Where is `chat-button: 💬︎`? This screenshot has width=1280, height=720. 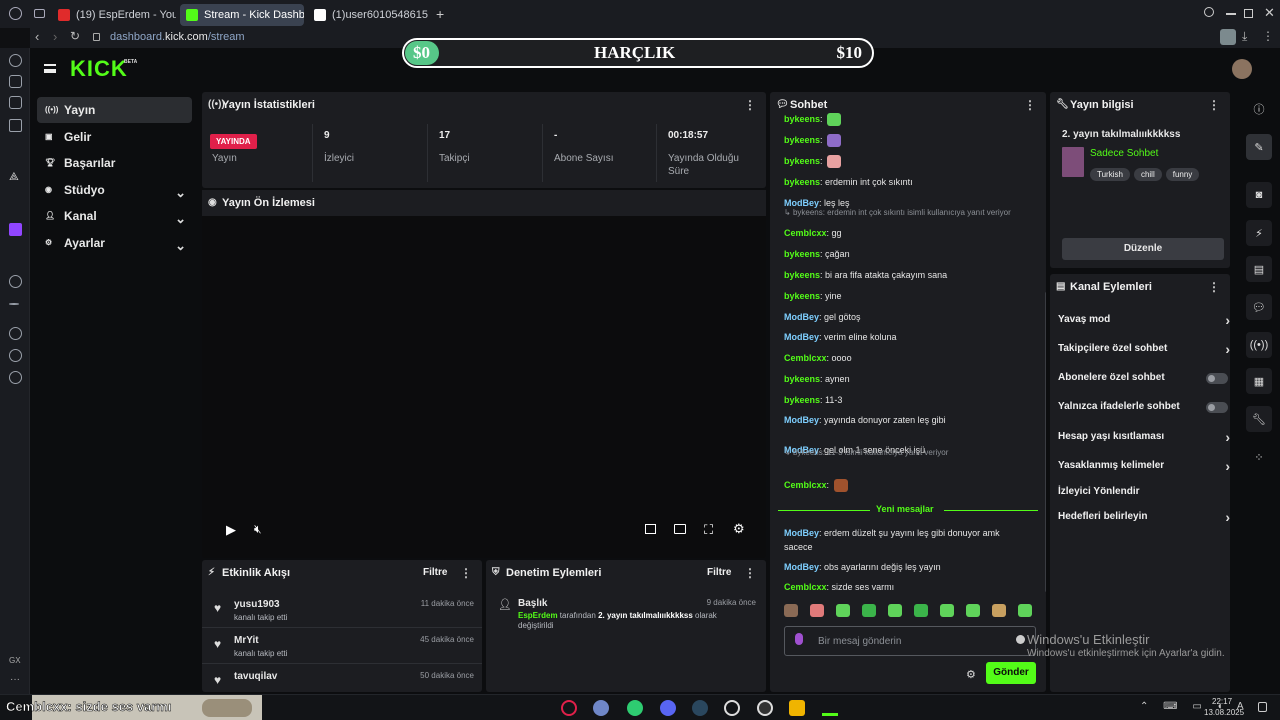 chat-button: 💬︎ is located at coordinates (1259, 307).